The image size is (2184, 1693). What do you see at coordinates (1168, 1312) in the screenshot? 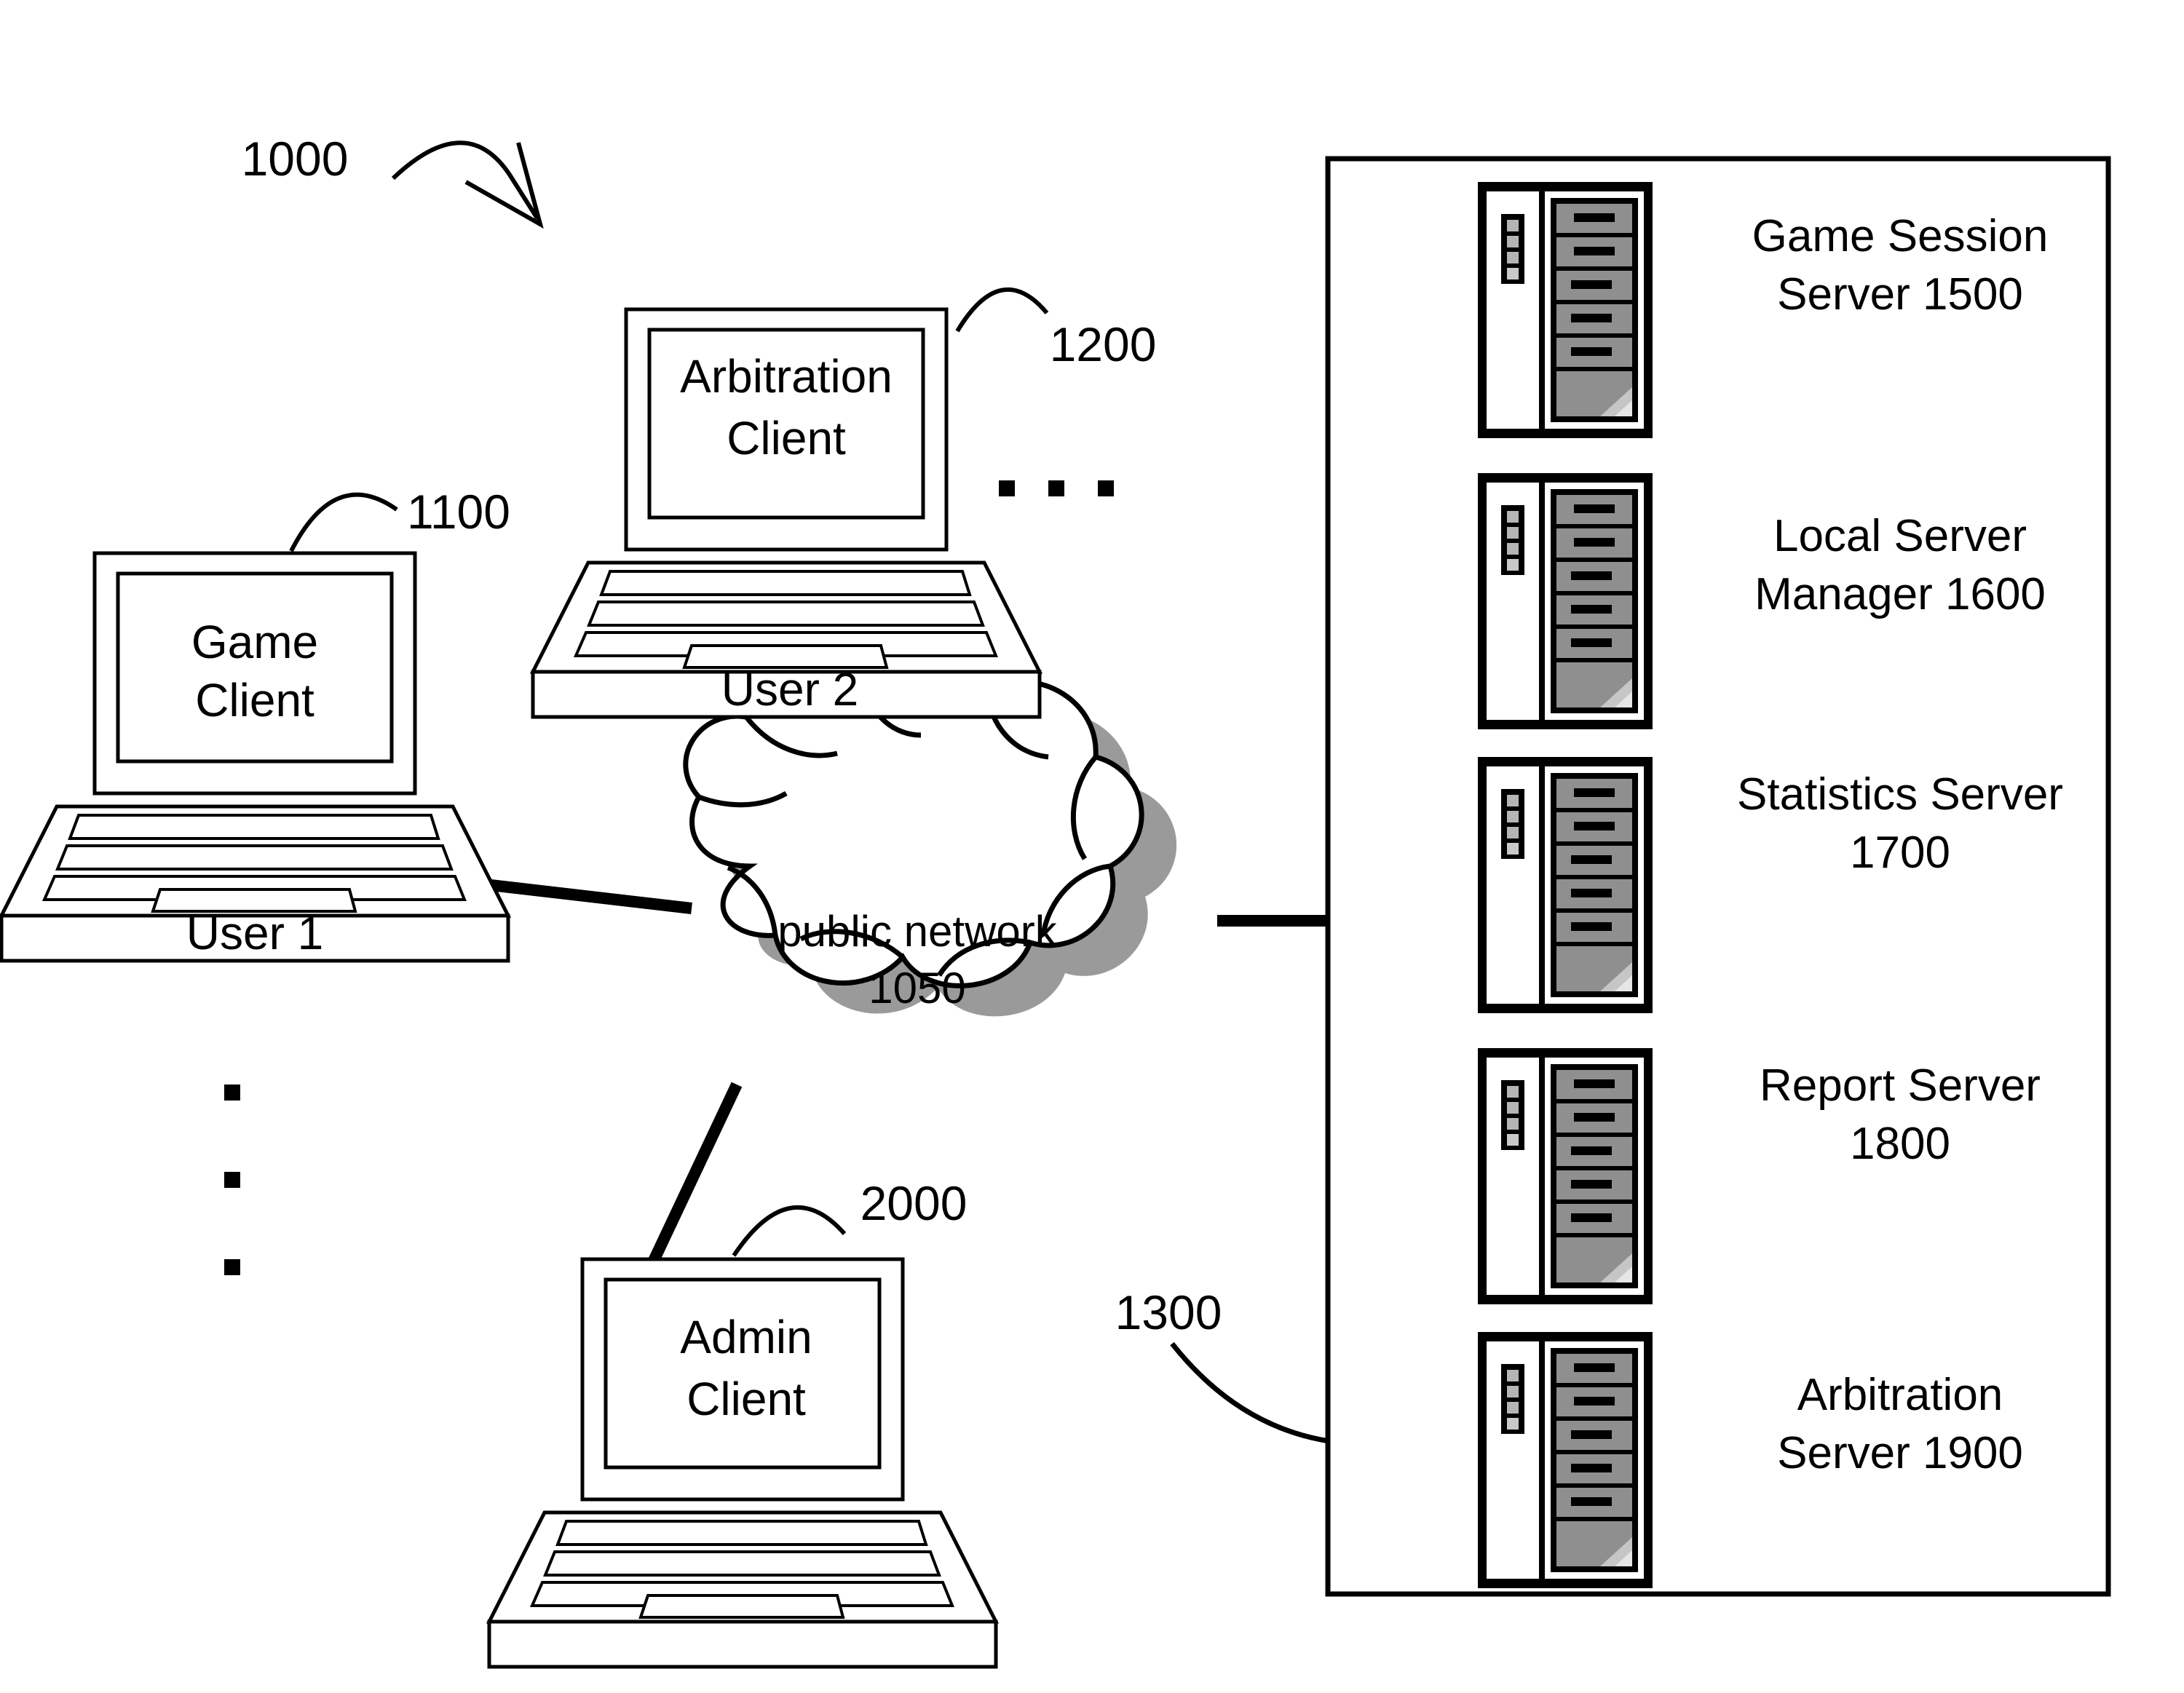
I see `server-group-reference-numeral: 1300` at bounding box center [1168, 1312].